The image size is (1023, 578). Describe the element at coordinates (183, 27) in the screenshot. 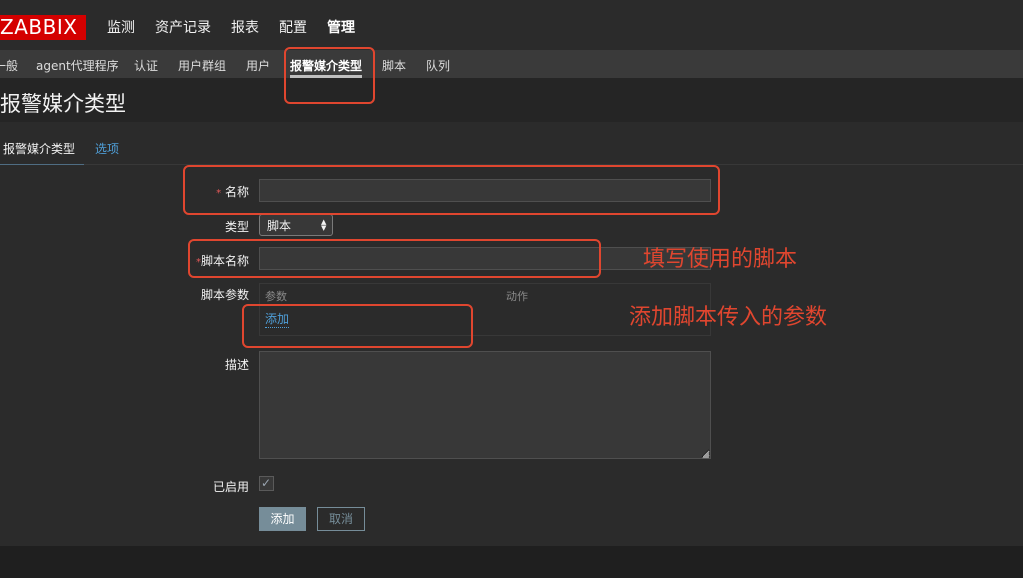

I see `top-menu-inventory: 资产记录` at that location.